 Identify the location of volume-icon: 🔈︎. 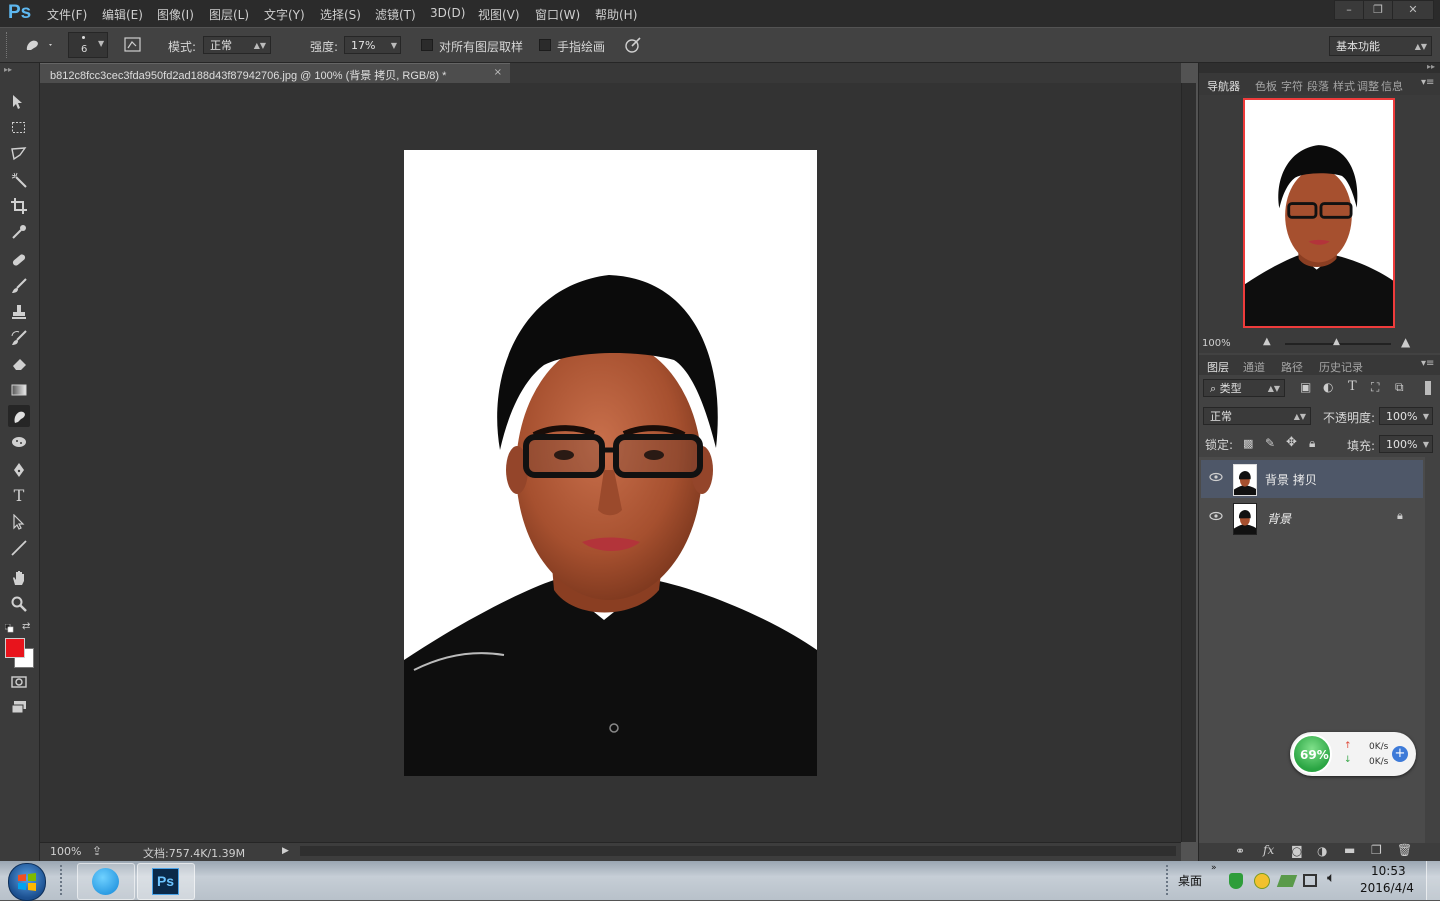
(1331, 878).